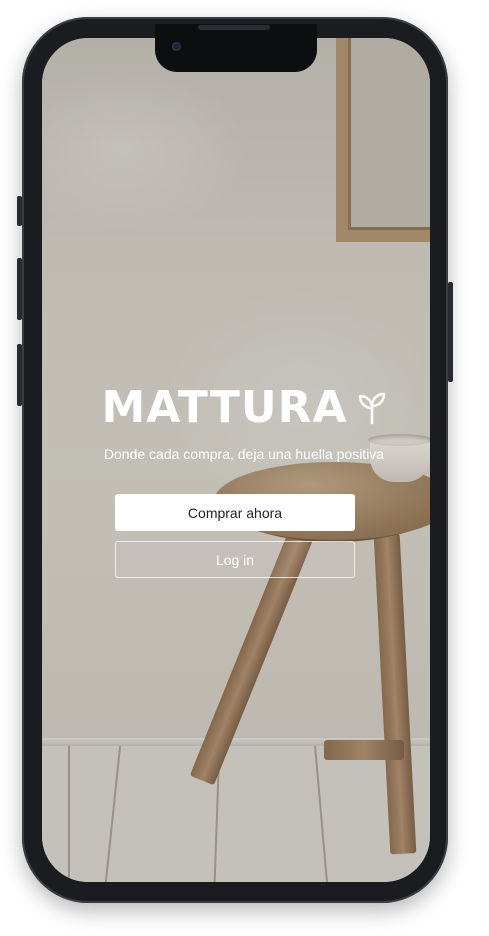 The image size is (489, 936). I want to click on buy-now-button: Comprar ahora, so click(235, 512).